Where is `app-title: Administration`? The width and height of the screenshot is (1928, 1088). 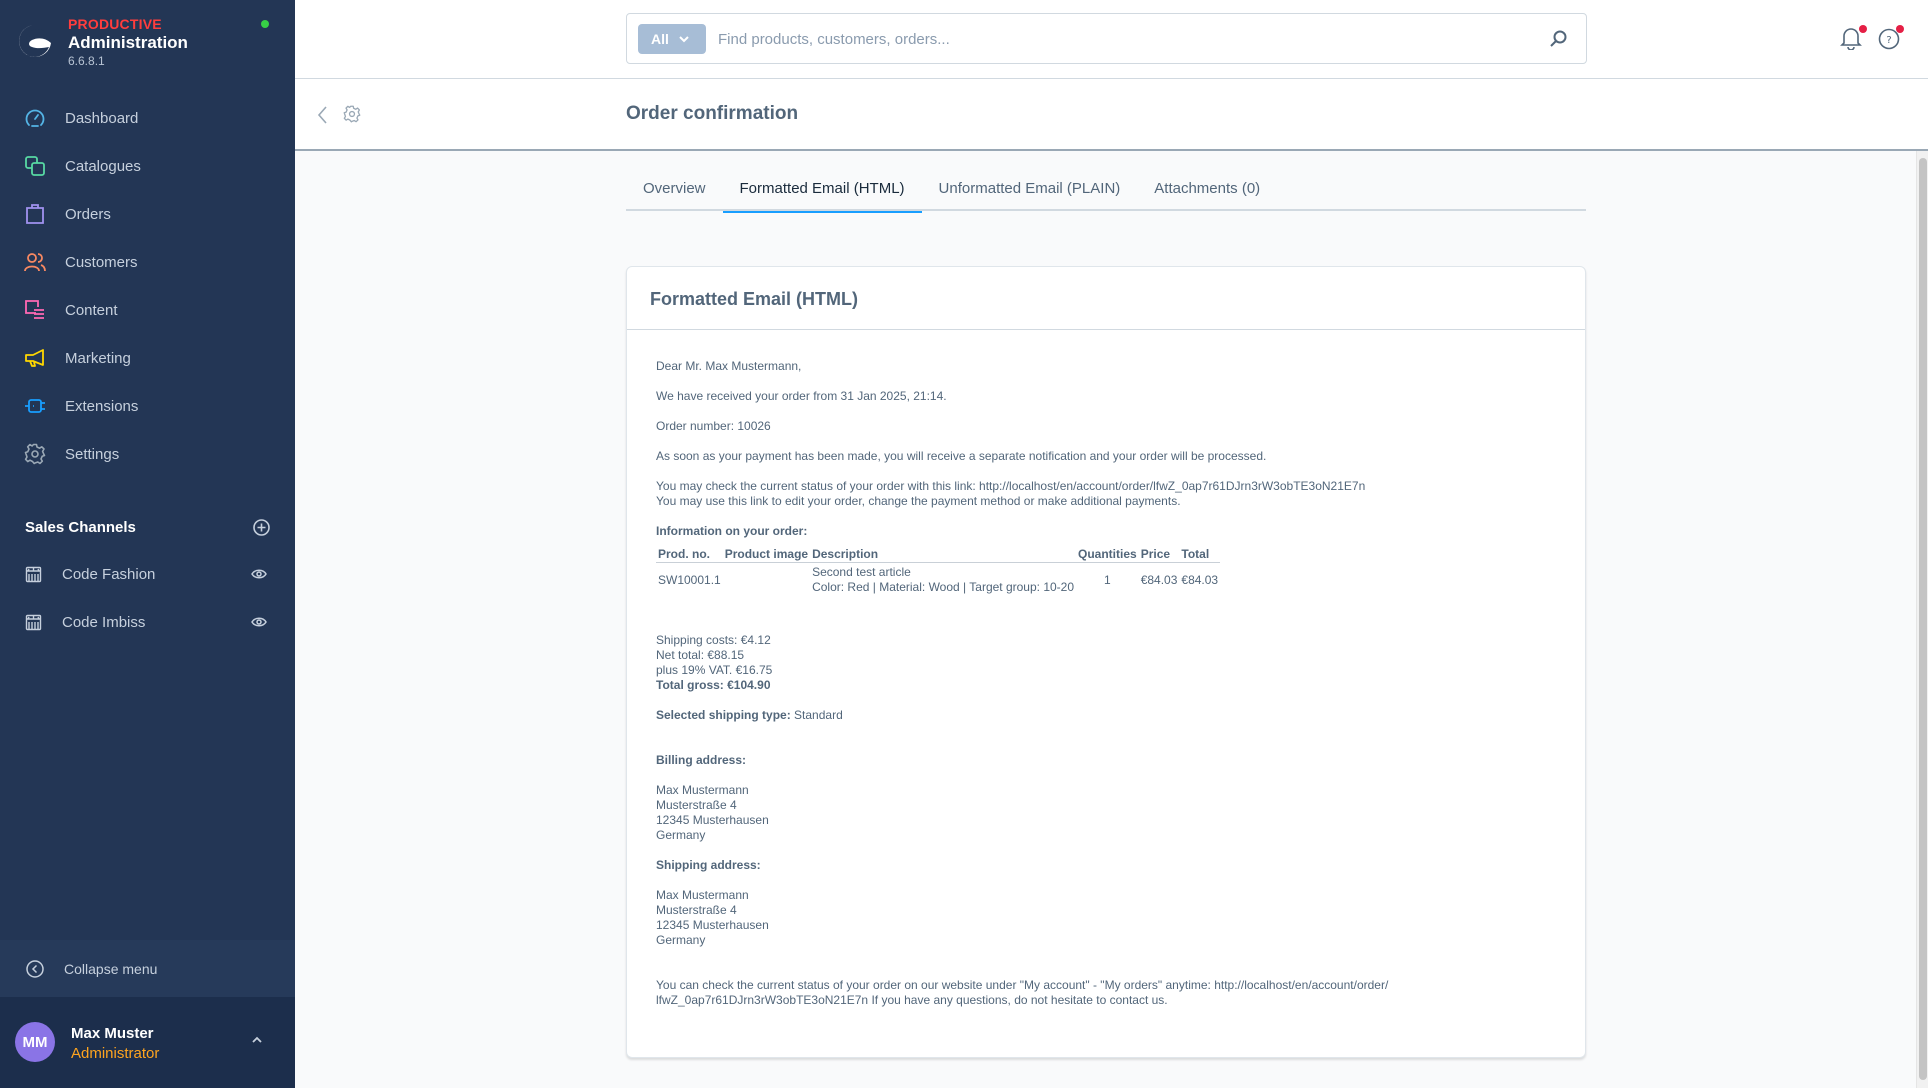 app-title: Administration is located at coordinates (128, 42).